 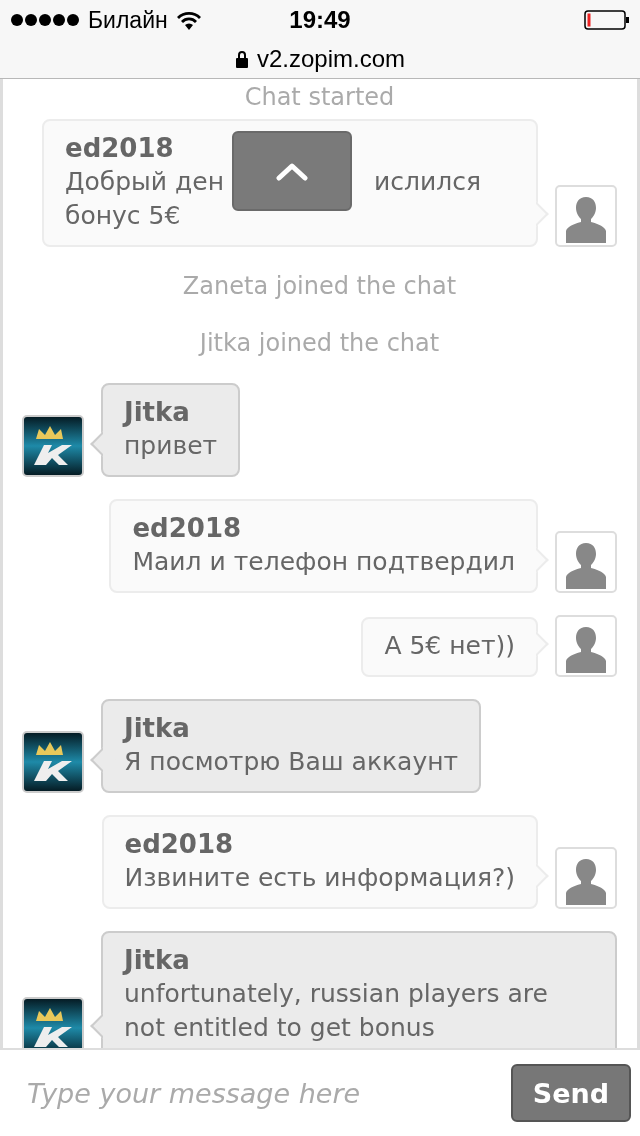 What do you see at coordinates (319, 878) in the screenshot?
I see `message-text: Извините есть информация?)` at bounding box center [319, 878].